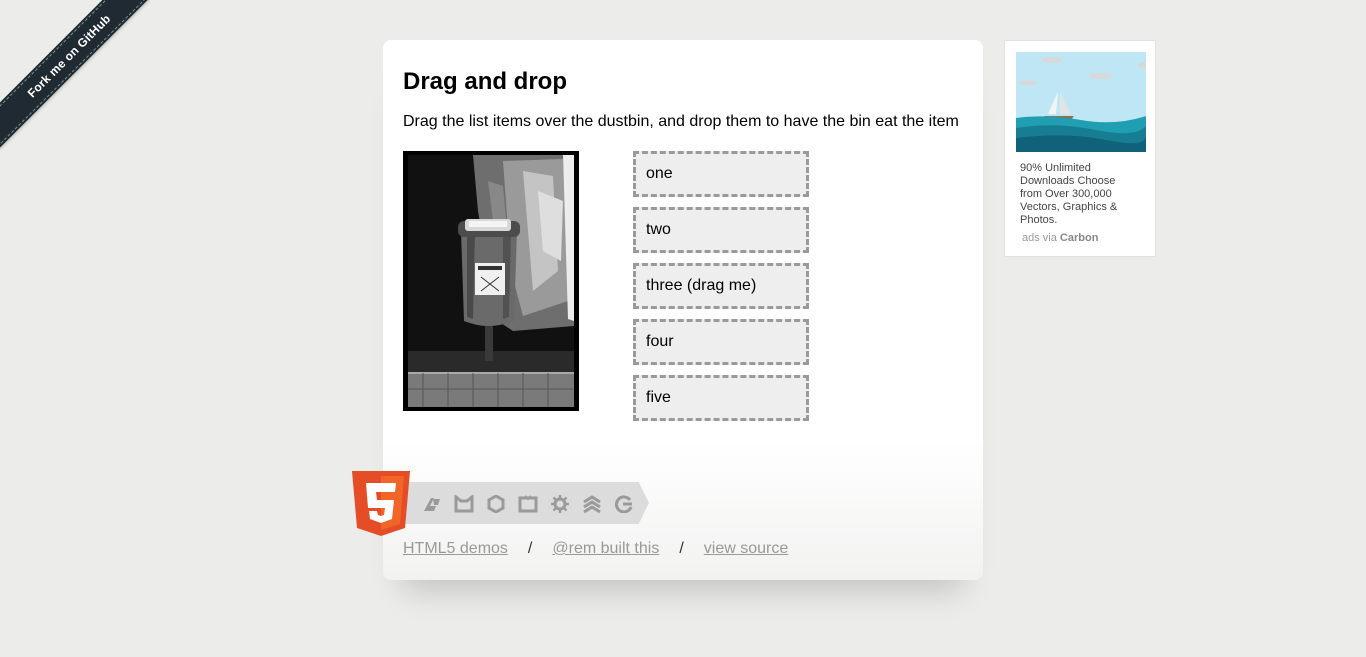  What do you see at coordinates (507, 504) in the screenshot?
I see `html5-badge` at bounding box center [507, 504].